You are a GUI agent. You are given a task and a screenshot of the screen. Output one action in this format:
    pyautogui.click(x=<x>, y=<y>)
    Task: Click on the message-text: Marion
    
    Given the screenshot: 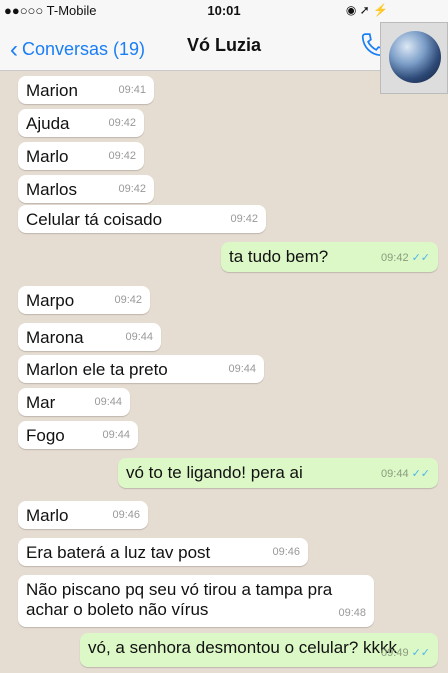 What is the action you would take?
    pyautogui.click(x=52, y=90)
    